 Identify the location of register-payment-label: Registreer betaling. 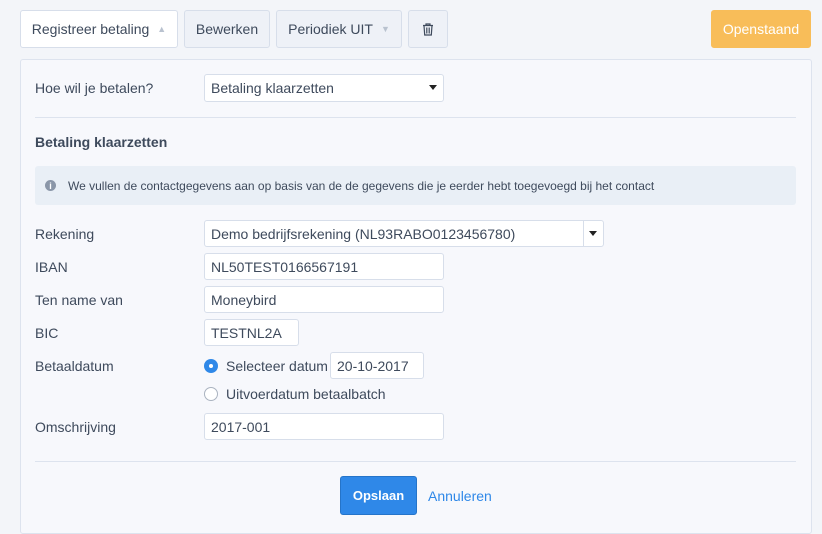
(90, 29).